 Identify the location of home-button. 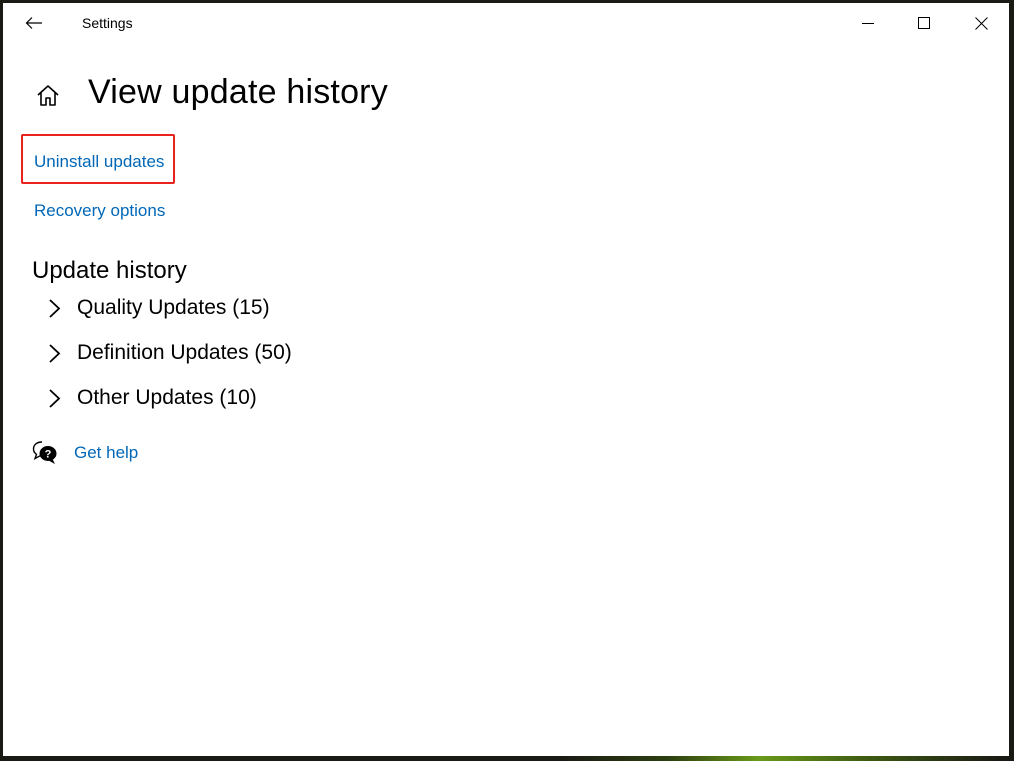
(48, 96).